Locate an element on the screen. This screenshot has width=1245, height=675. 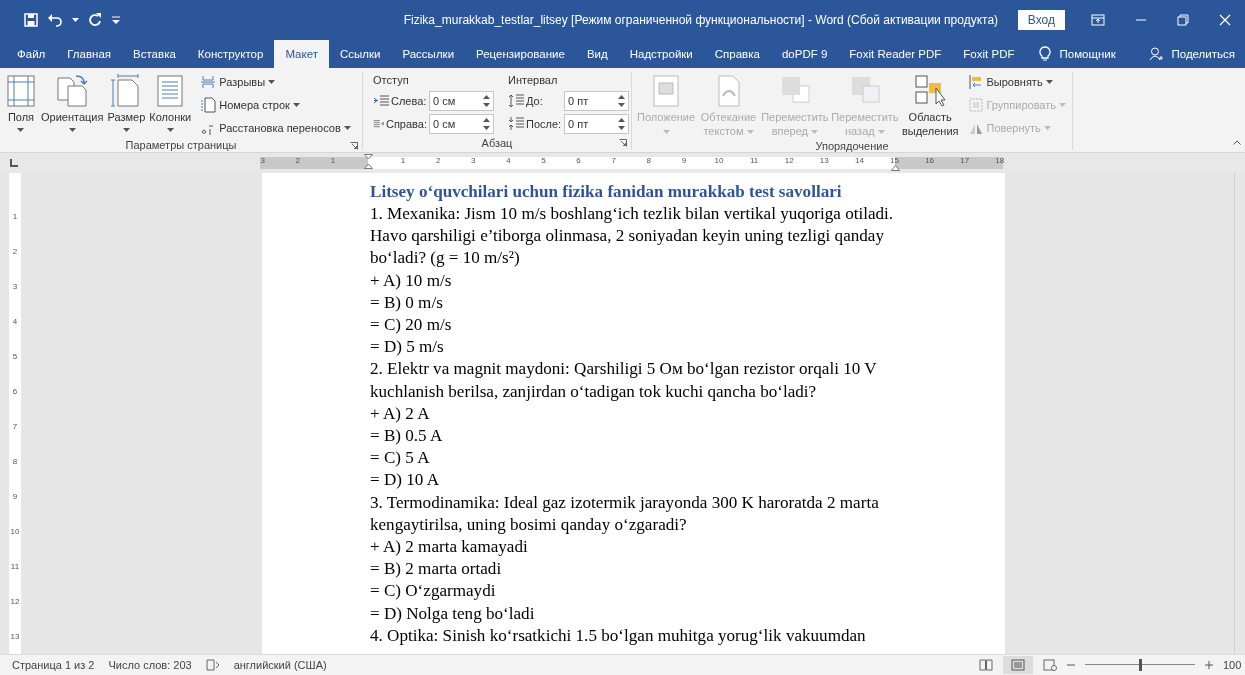
ruler-number: 2 is located at coordinates (438, 160).